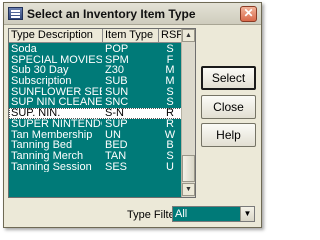 The image size is (320, 240). I want to click on list-row: Sub 30 Day Z30 M, so click(95, 70).